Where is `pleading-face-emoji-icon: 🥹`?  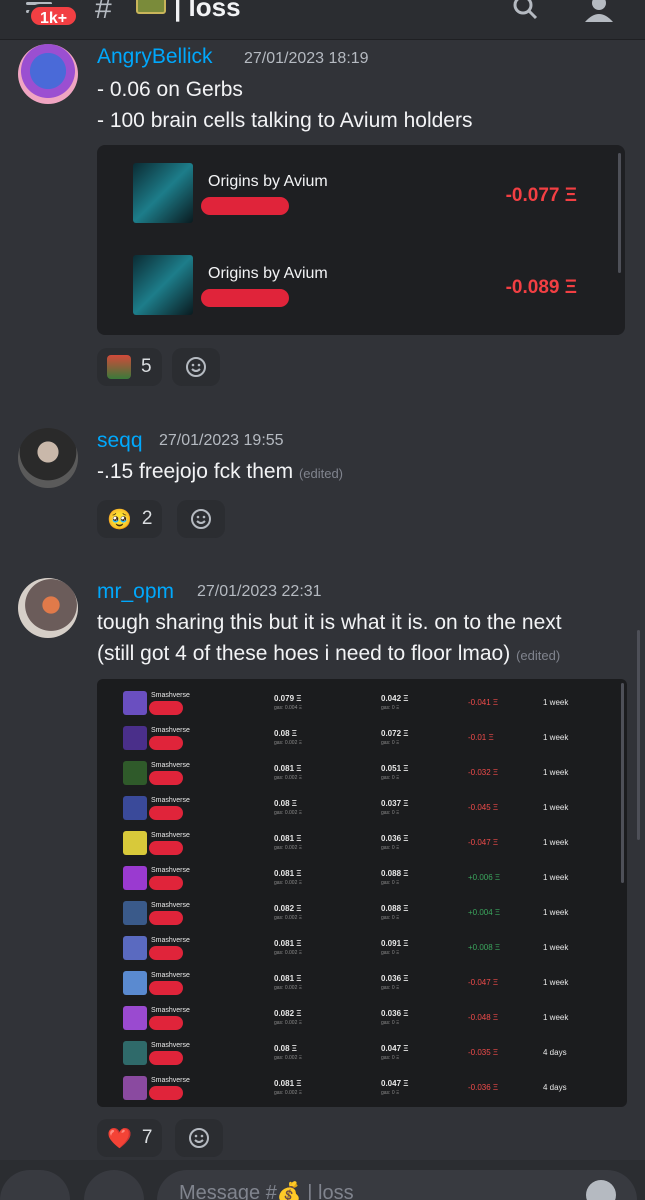 pleading-face-emoji-icon: 🥹 is located at coordinates (119, 519).